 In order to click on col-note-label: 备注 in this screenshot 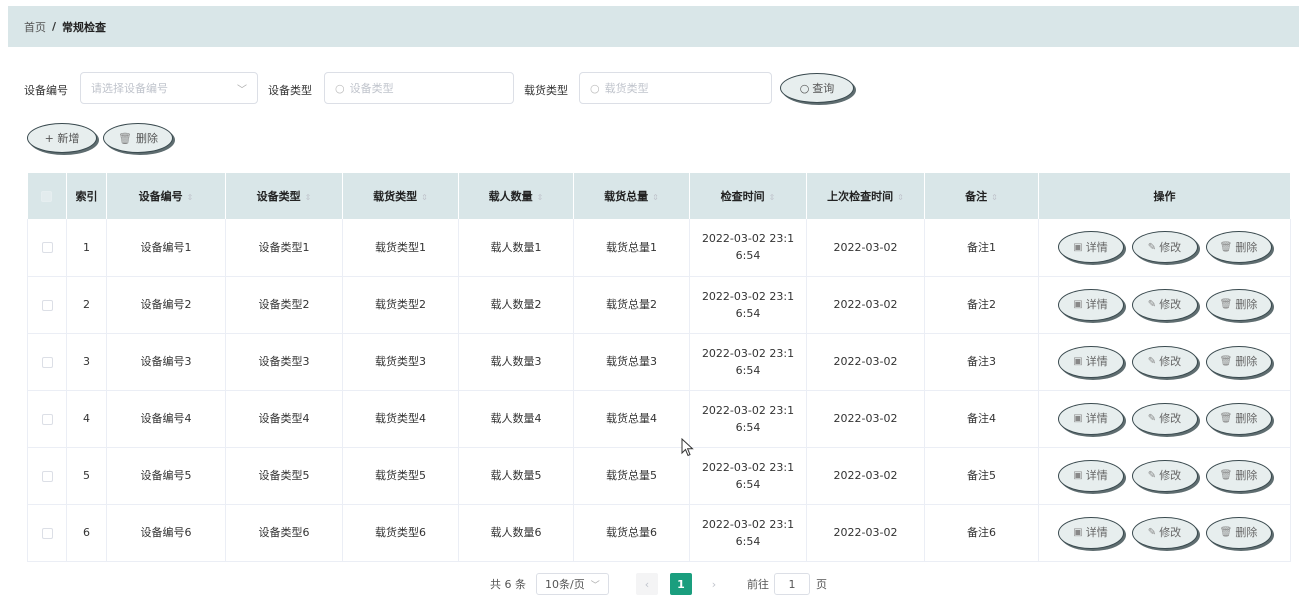, I will do `click(976, 196)`.